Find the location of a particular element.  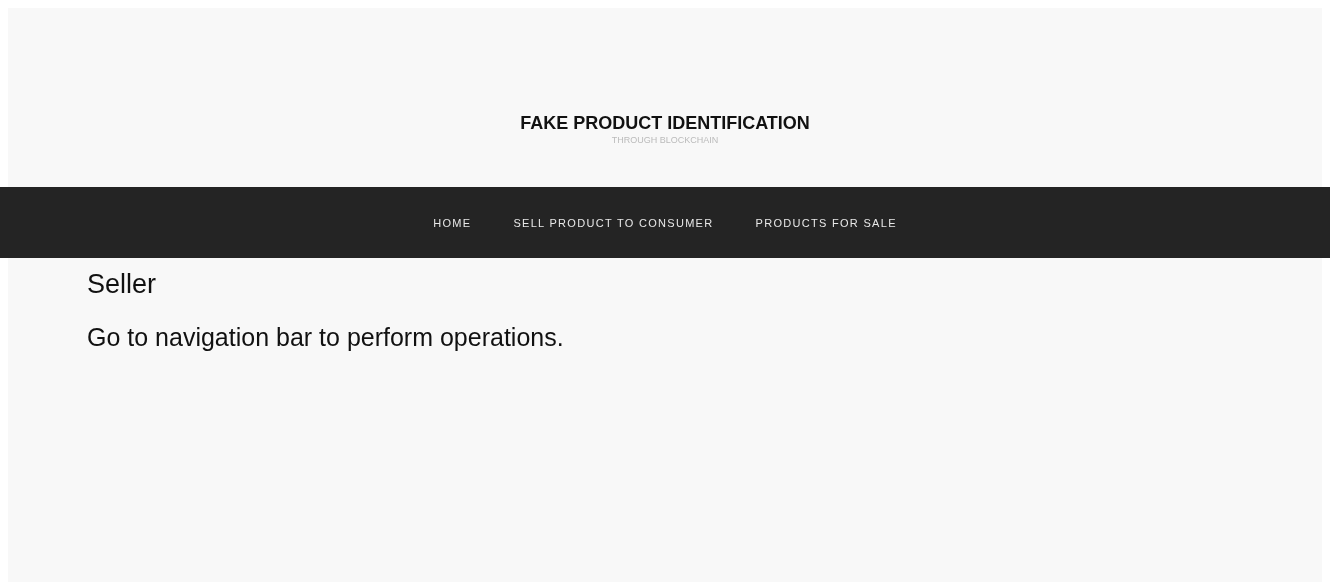

site-subtitle: THROUGH BLOCKCHAIN is located at coordinates (665, 140).